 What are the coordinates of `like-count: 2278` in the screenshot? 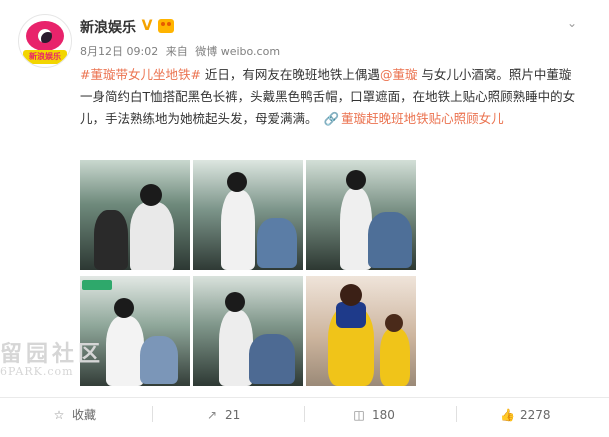 It's located at (535, 415).